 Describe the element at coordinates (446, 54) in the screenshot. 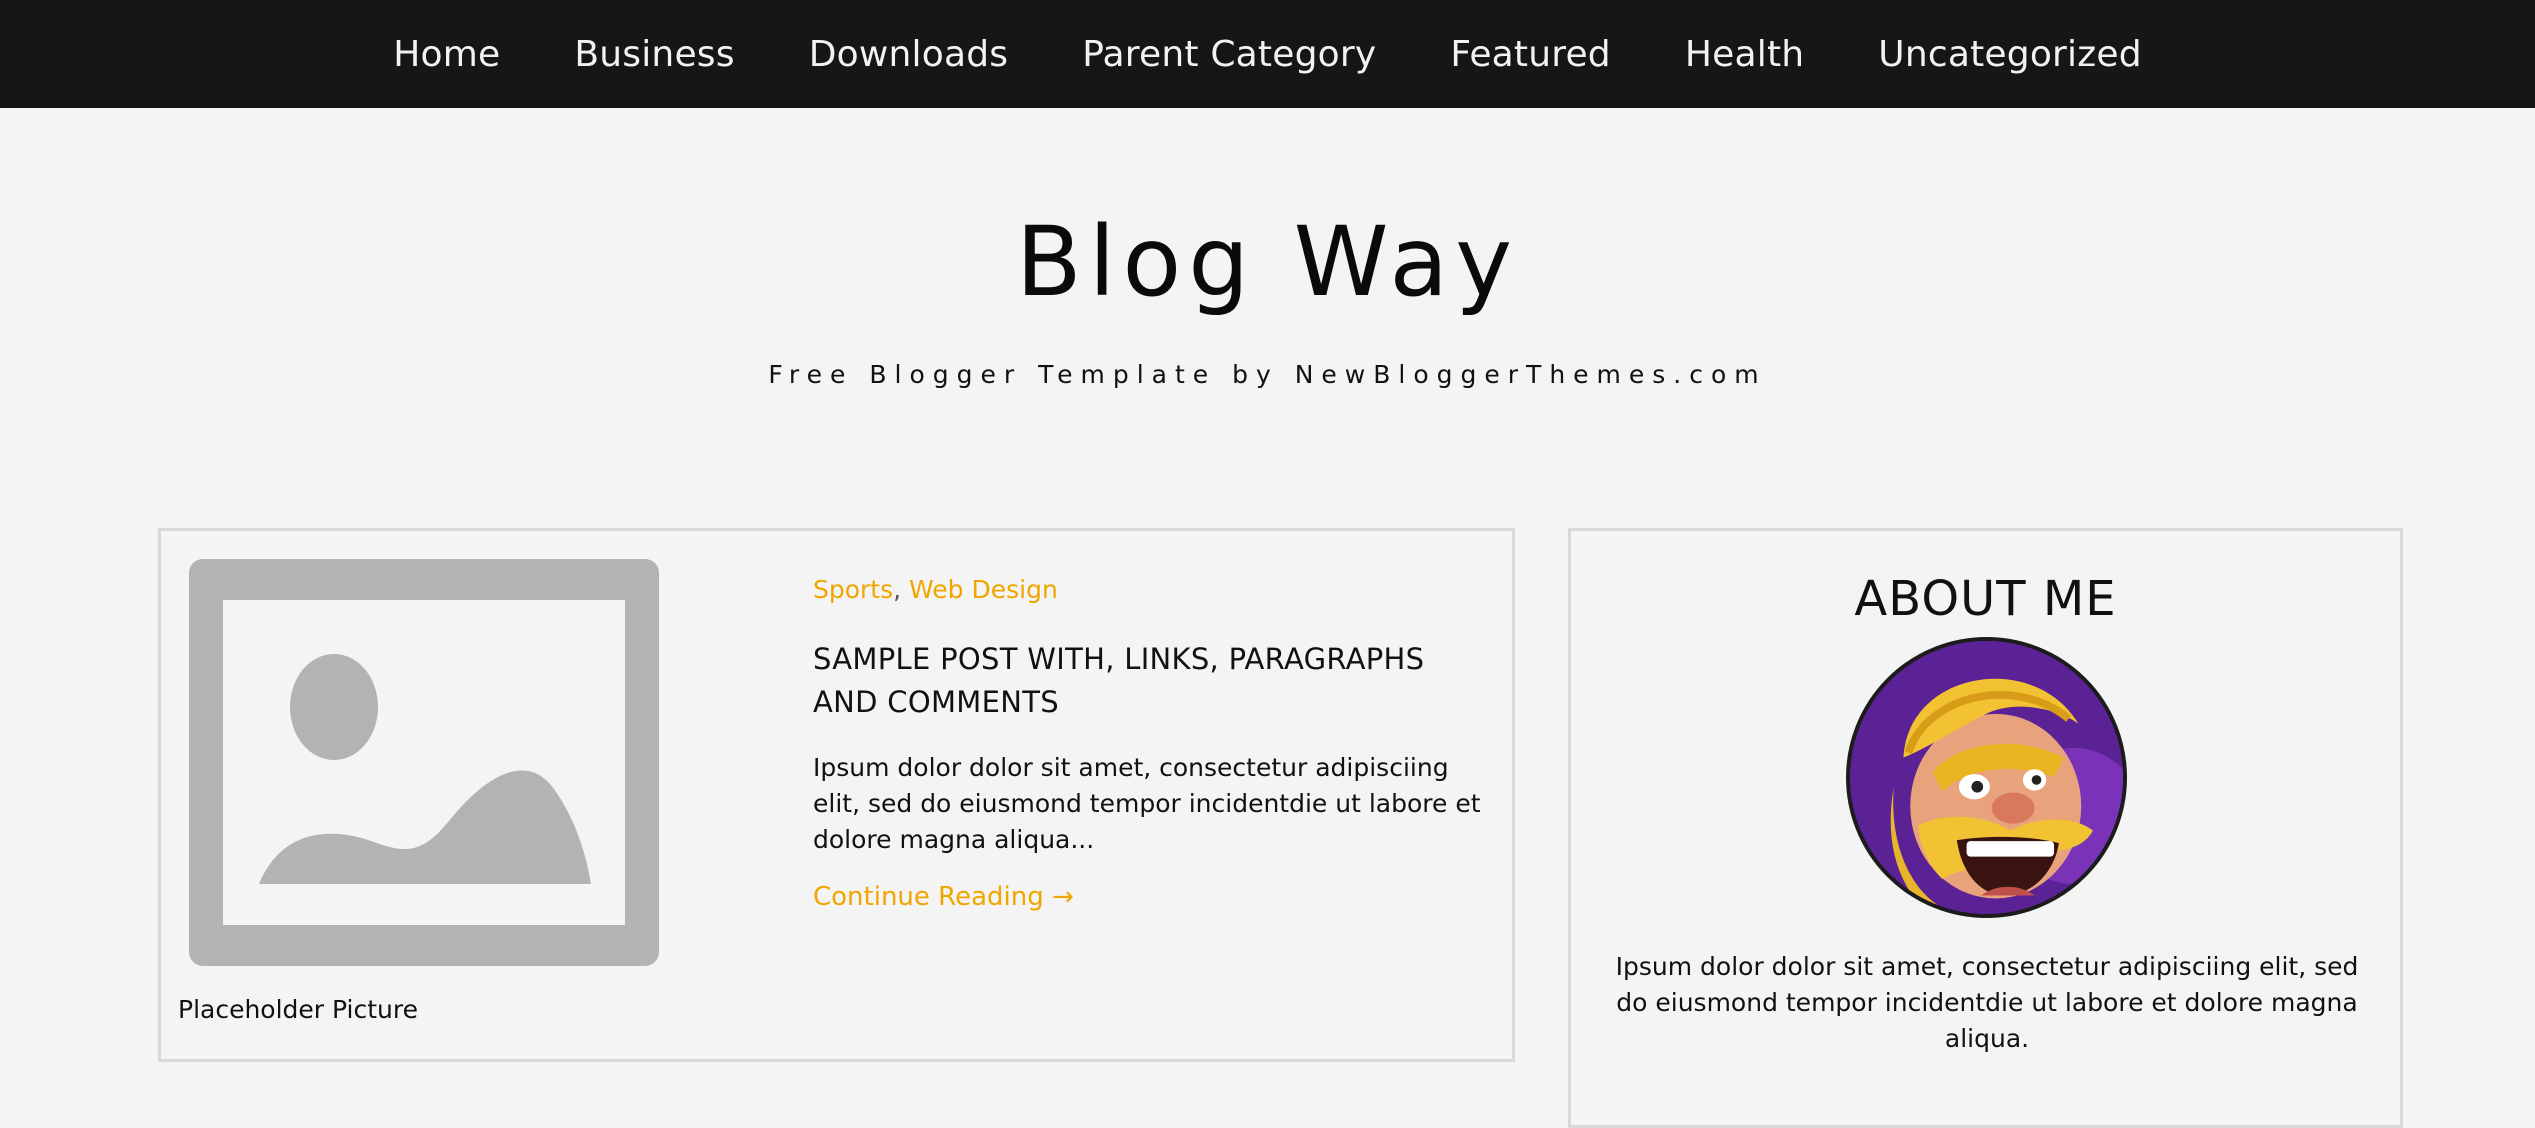

I see `nav-link-home: Home` at that location.